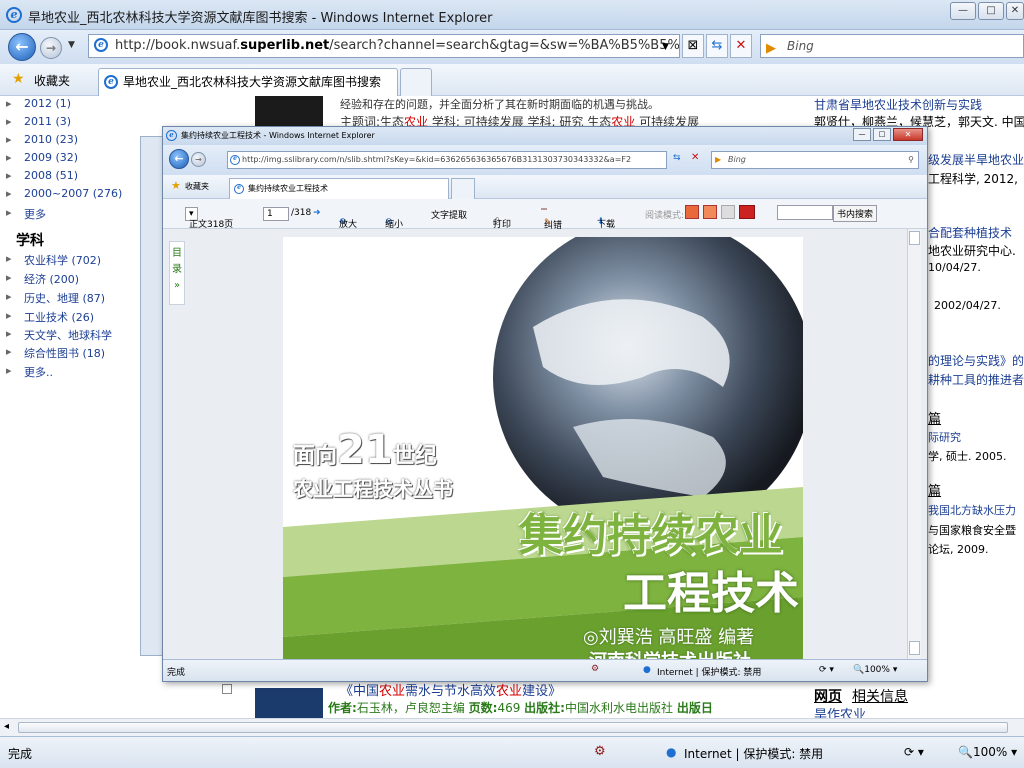 This screenshot has height=768, width=1024. What do you see at coordinates (209, 218) in the screenshot?
I see `page-select: 正文318页 ▾` at bounding box center [209, 218].